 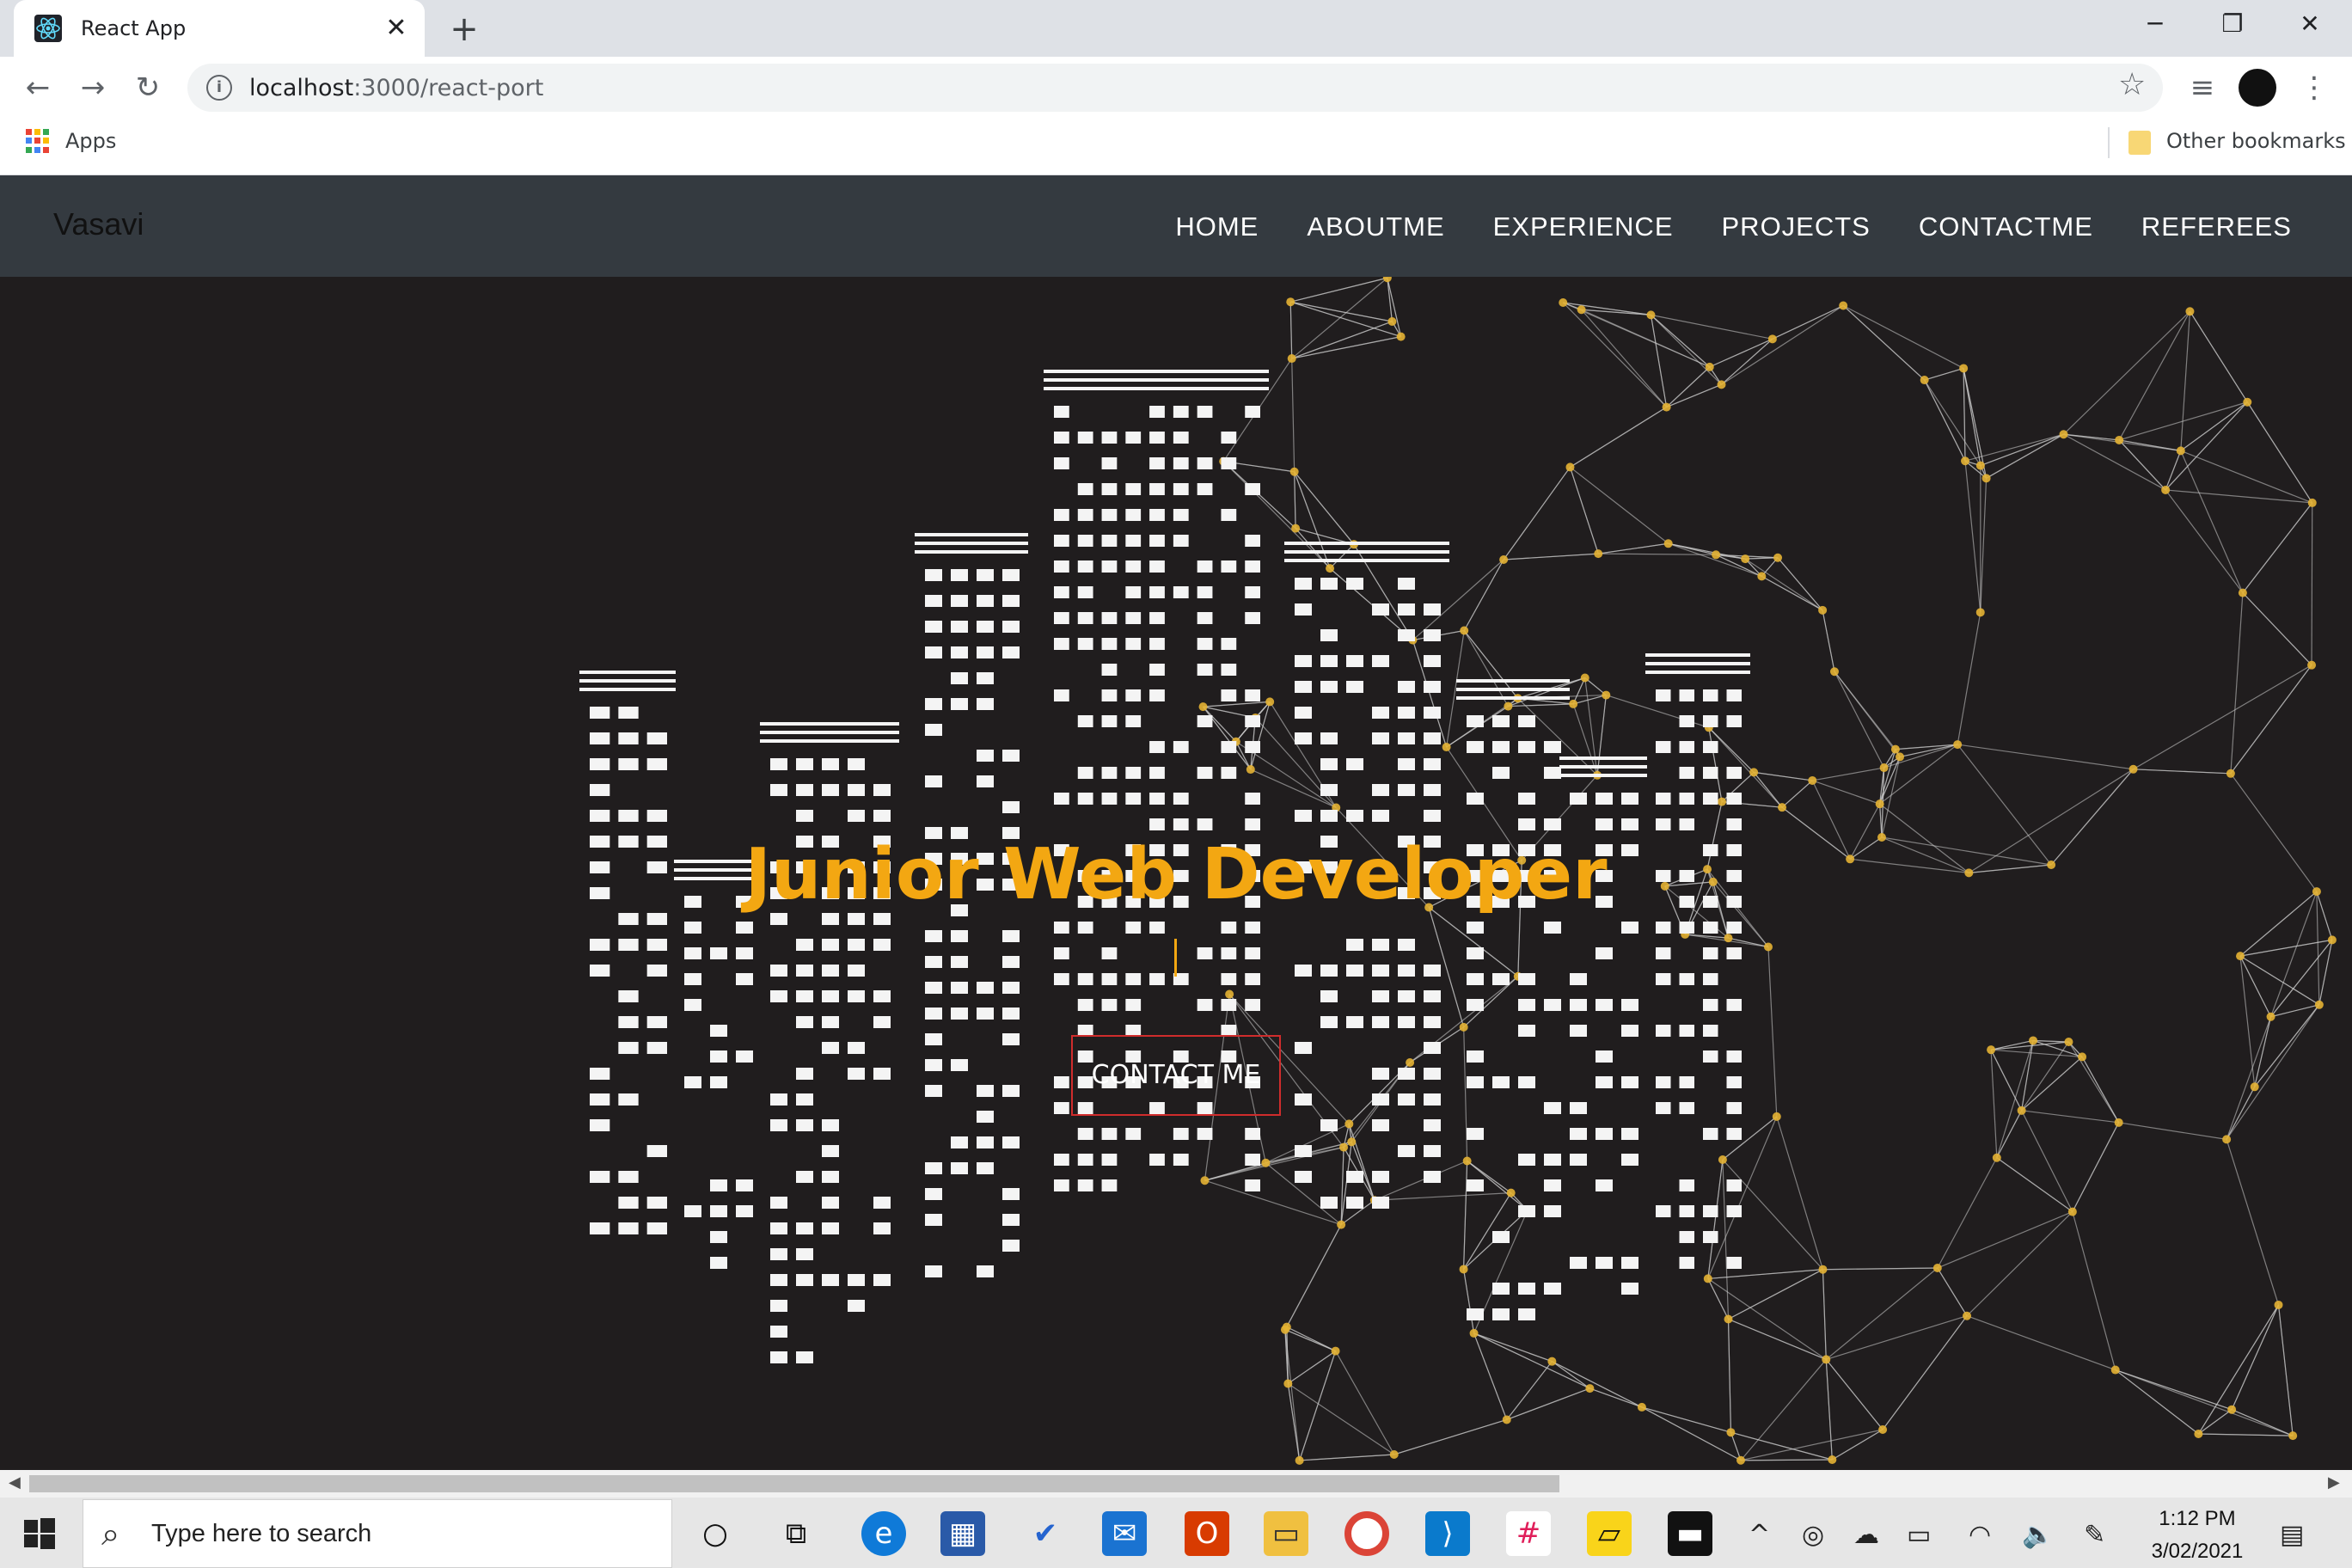 I want to click on taskbar-search-placeholder: Type here to search, so click(x=261, y=1534).